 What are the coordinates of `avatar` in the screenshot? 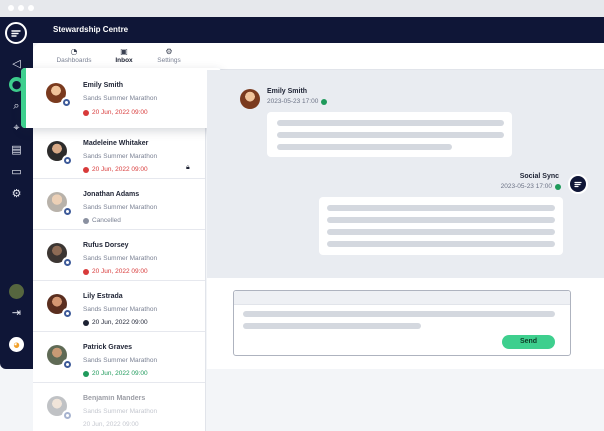 It's located at (250, 99).